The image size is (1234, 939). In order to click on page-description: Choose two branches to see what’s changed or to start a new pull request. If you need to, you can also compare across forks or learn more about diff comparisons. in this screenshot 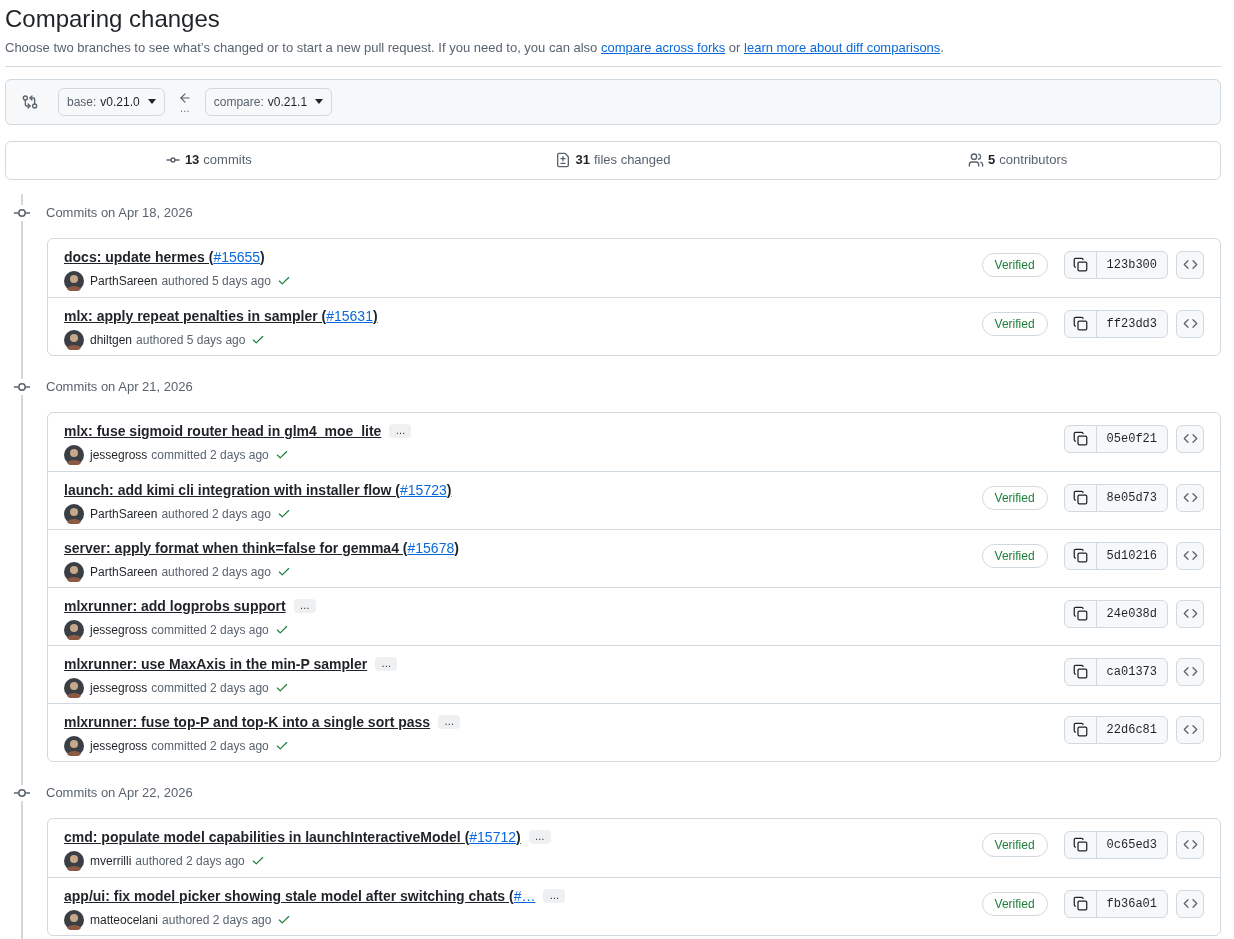, I will do `click(613, 52)`.